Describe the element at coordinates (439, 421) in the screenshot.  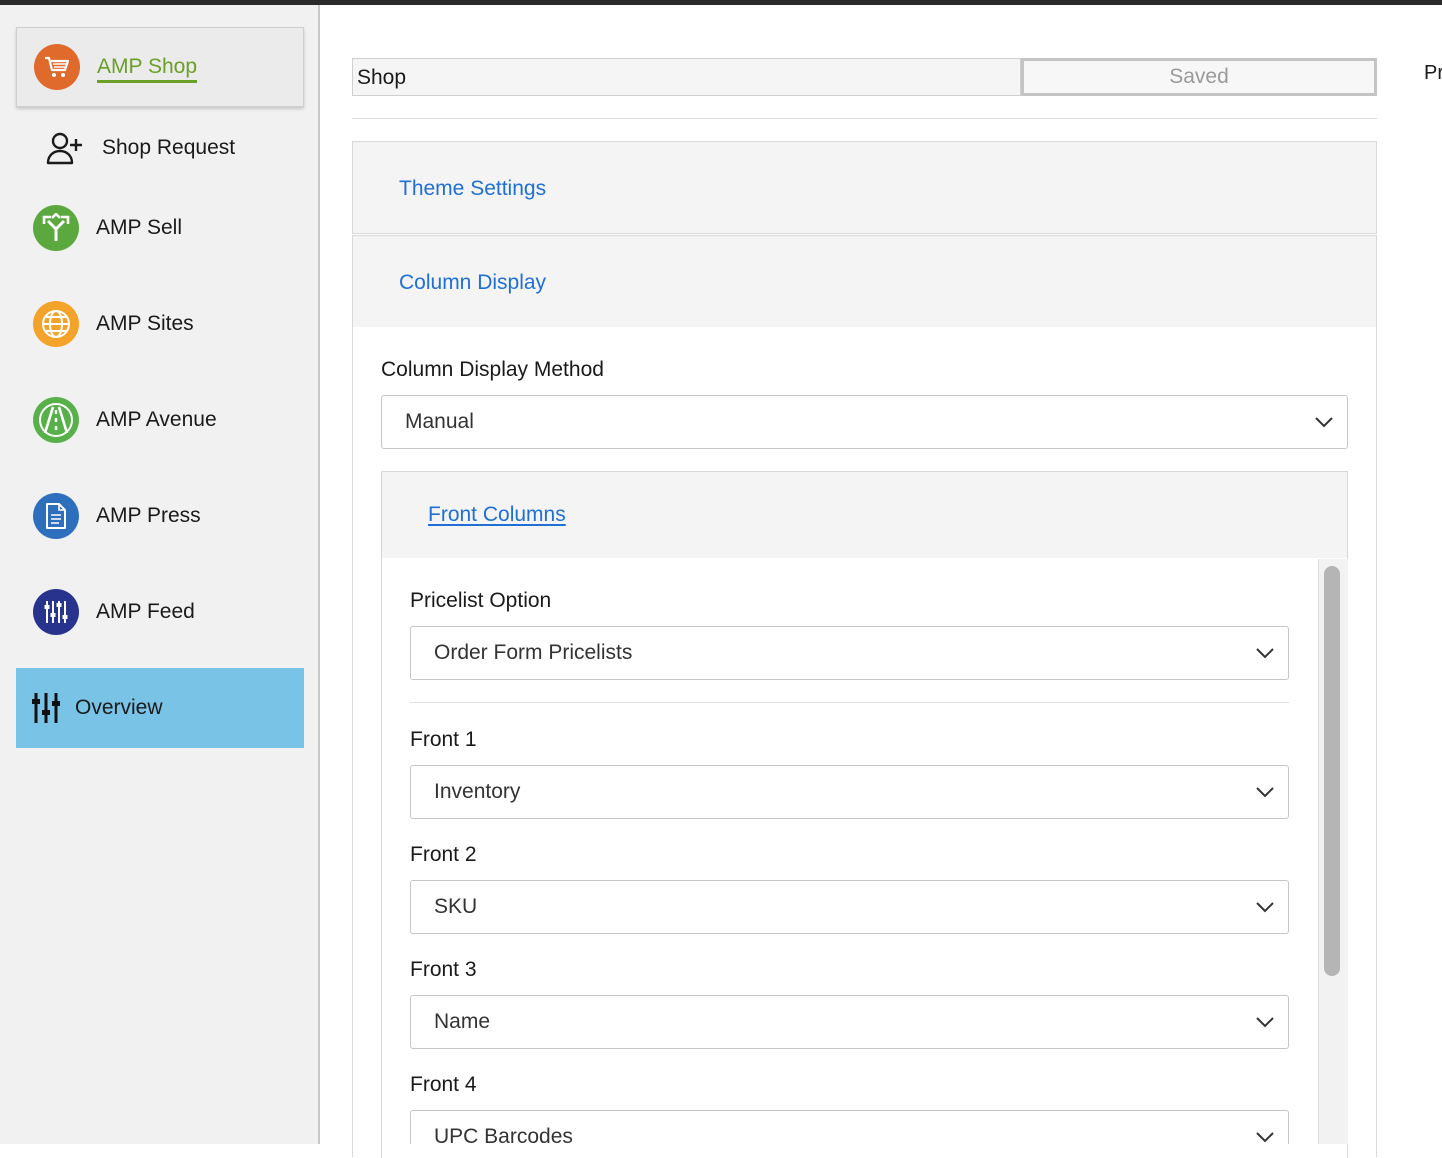
I see `select-value: Manual` at that location.